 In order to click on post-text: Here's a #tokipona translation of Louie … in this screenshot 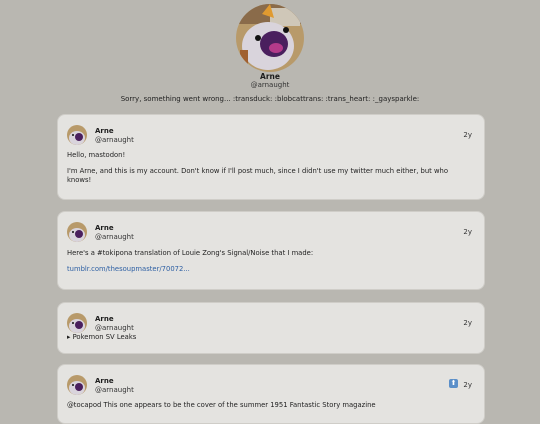, I will do `click(190, 253)`.